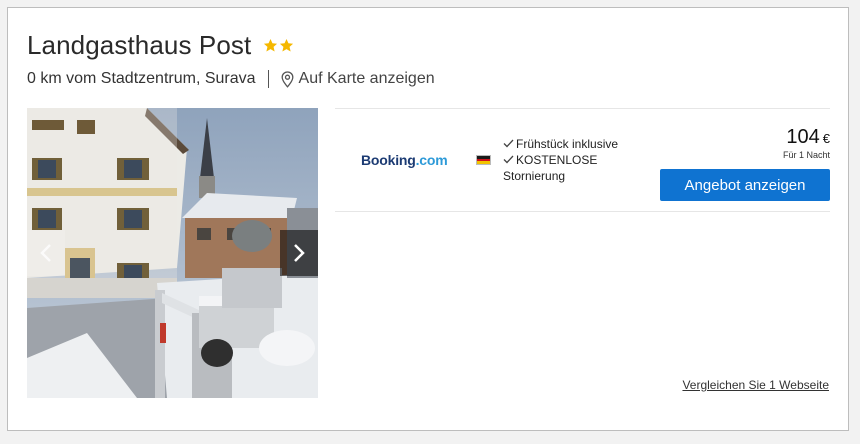 The width and height of the screenshot is (860, 444). What do you see at coordinates (806, 155) in the screenshot?
I see `per-night-label: Für 1 Nacht` at bounding box center [806, 155].